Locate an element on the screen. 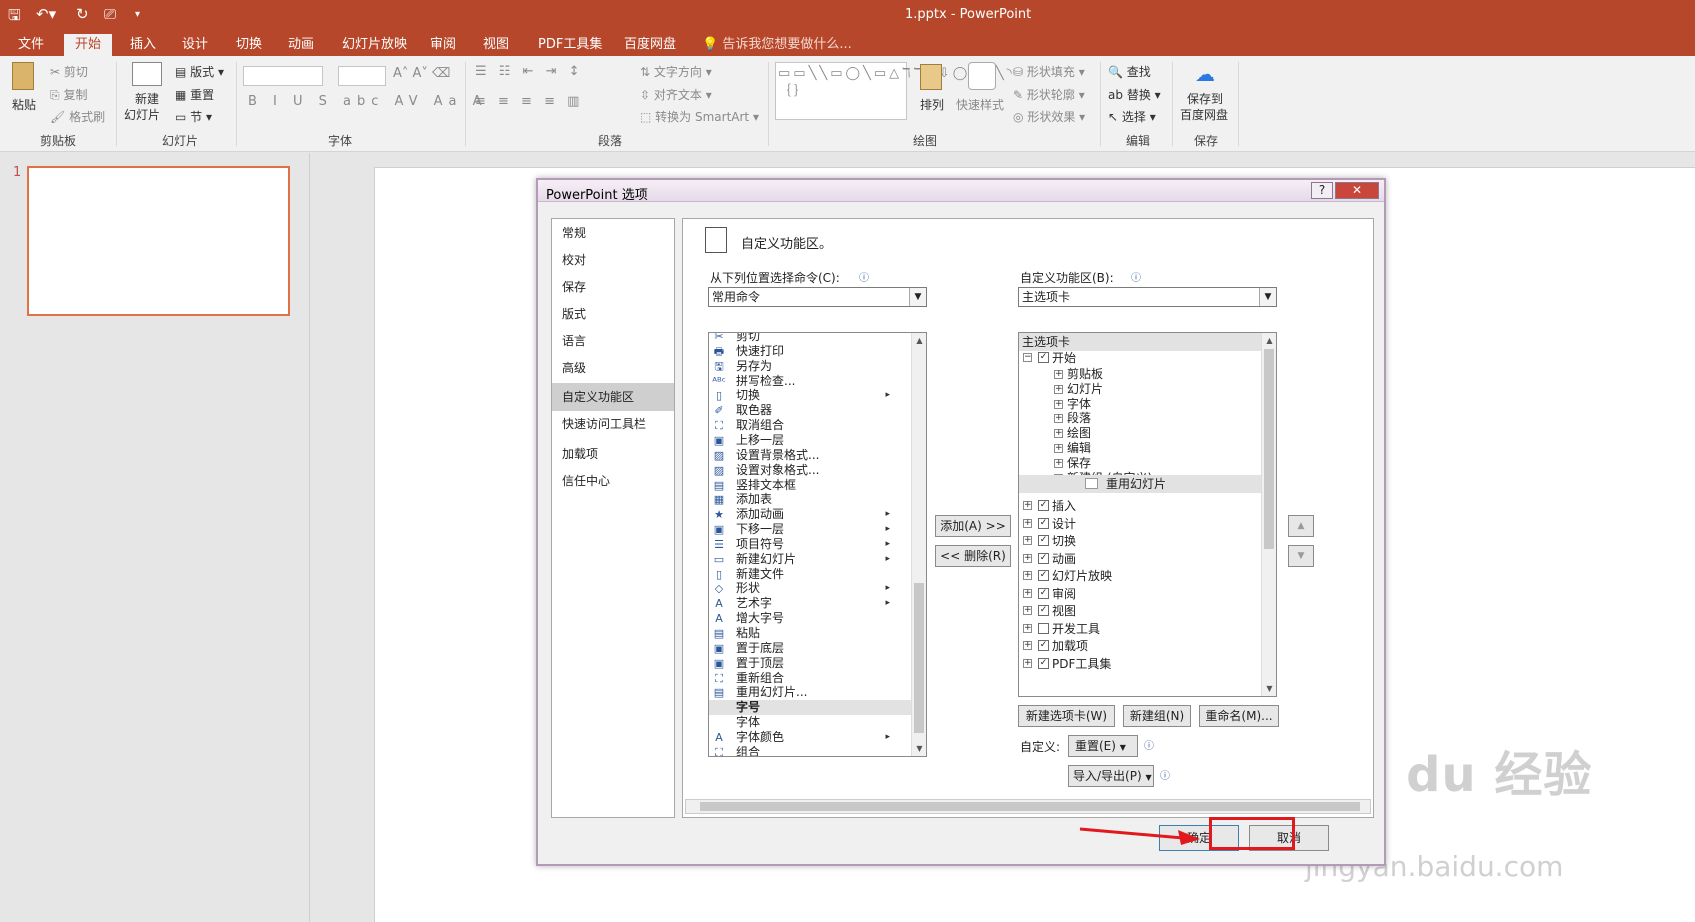  command-item: A 字体颜色 ▸ is located at coordinates (810, 737).